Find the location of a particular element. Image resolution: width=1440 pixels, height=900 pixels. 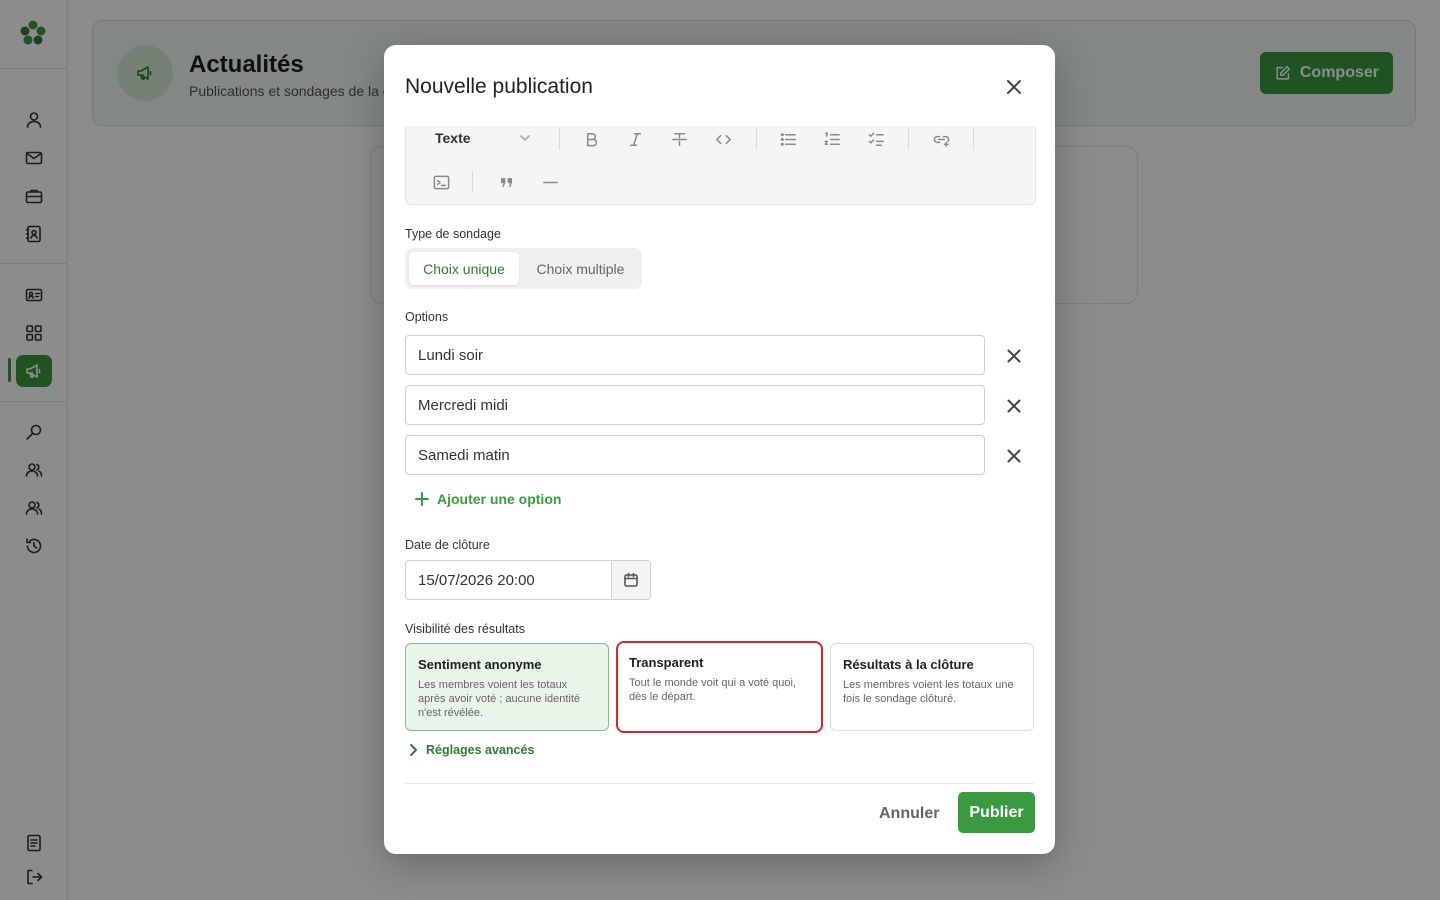

calendar-button is located at coordinates (631, 580).